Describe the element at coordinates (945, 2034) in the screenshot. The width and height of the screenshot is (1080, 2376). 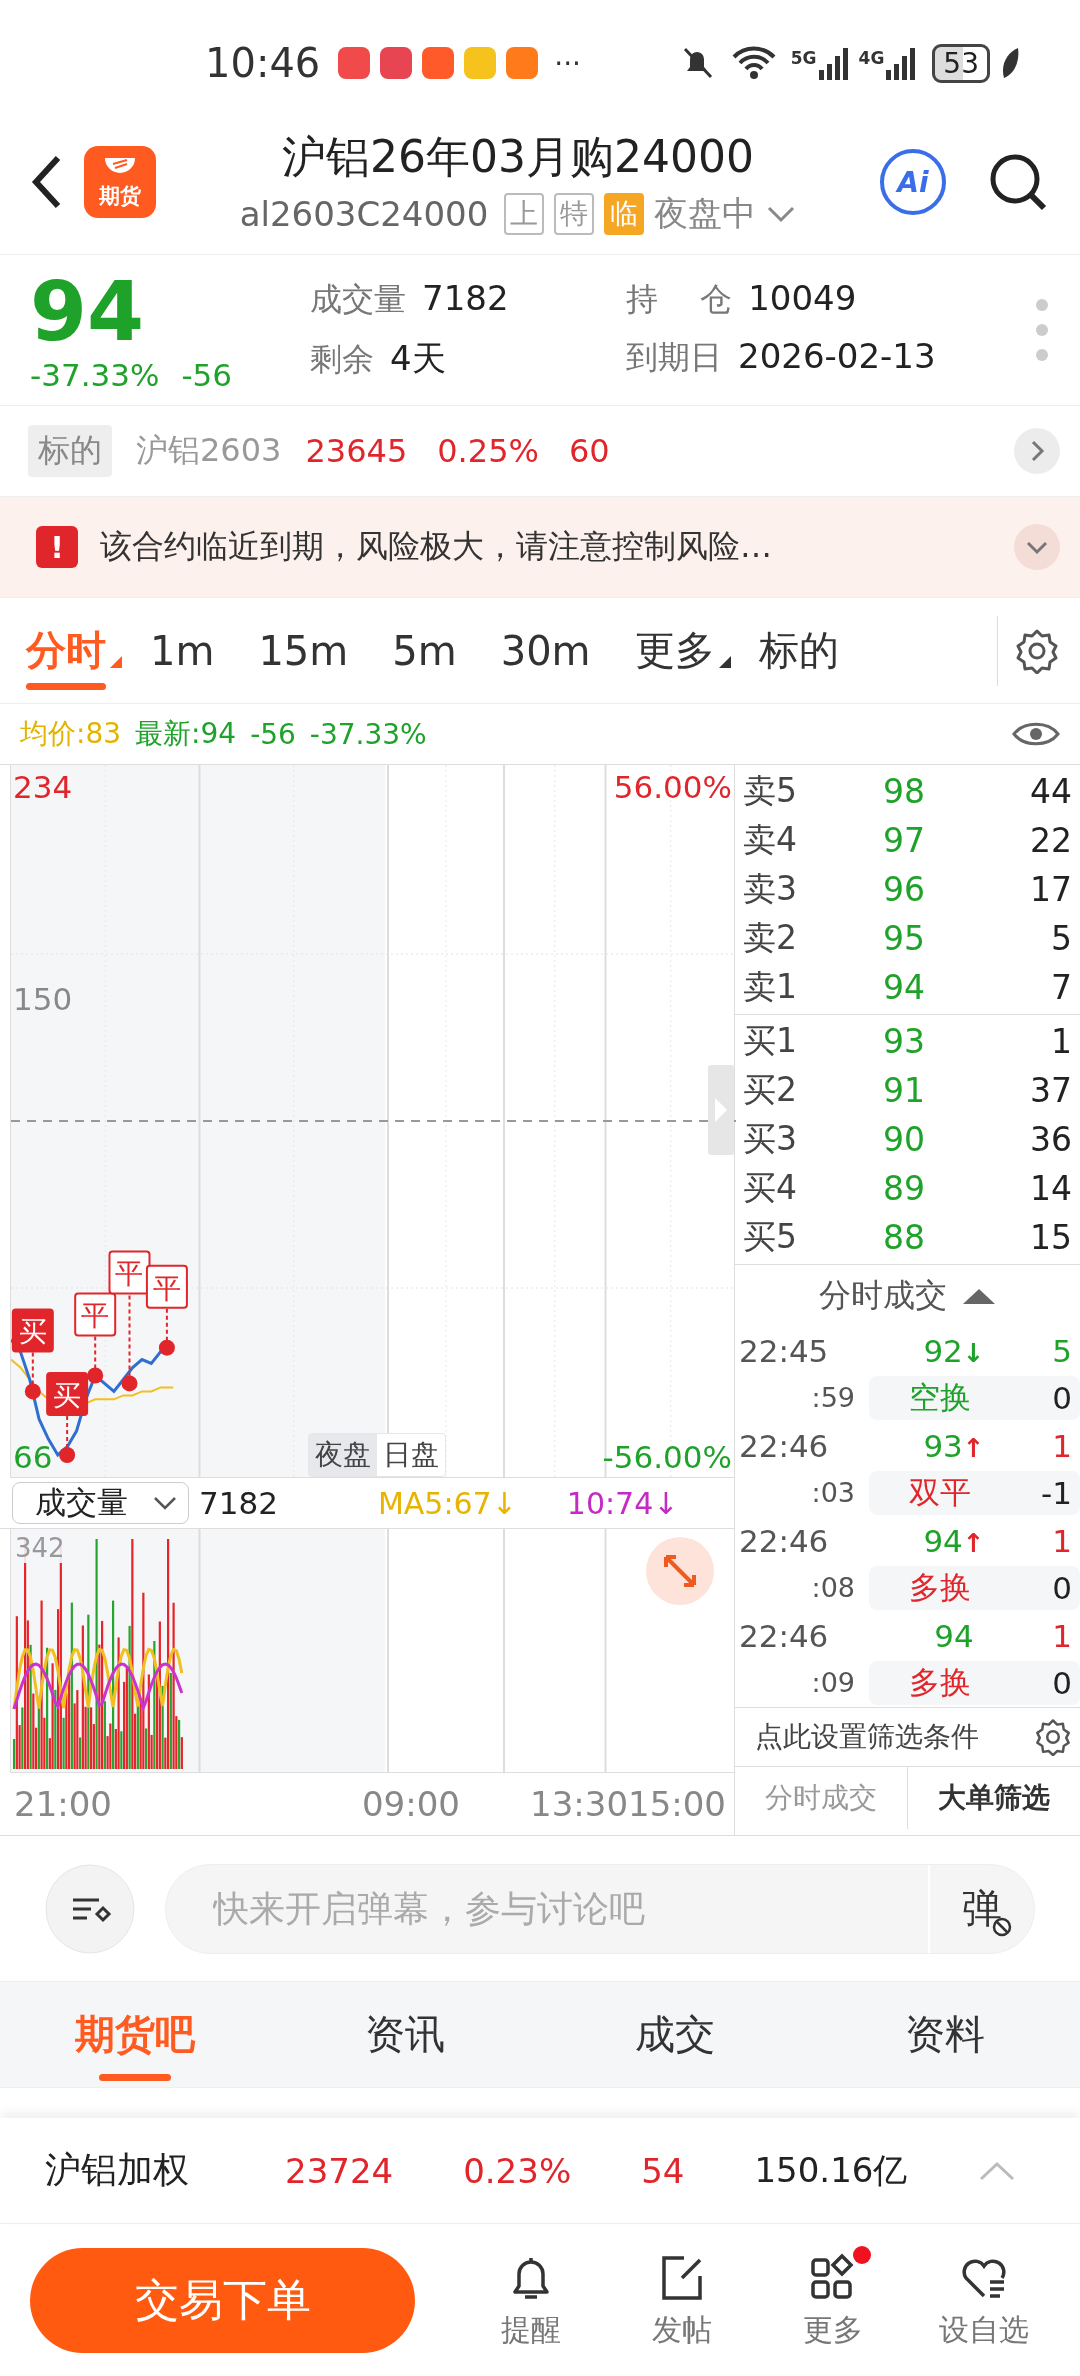
I see `section-tab: 资料` at that location.